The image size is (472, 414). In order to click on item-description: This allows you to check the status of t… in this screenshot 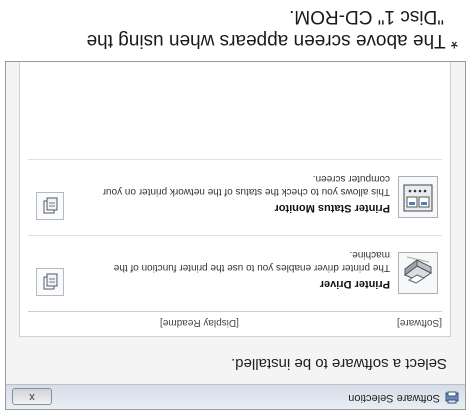, I will do `click(246, 185)`.